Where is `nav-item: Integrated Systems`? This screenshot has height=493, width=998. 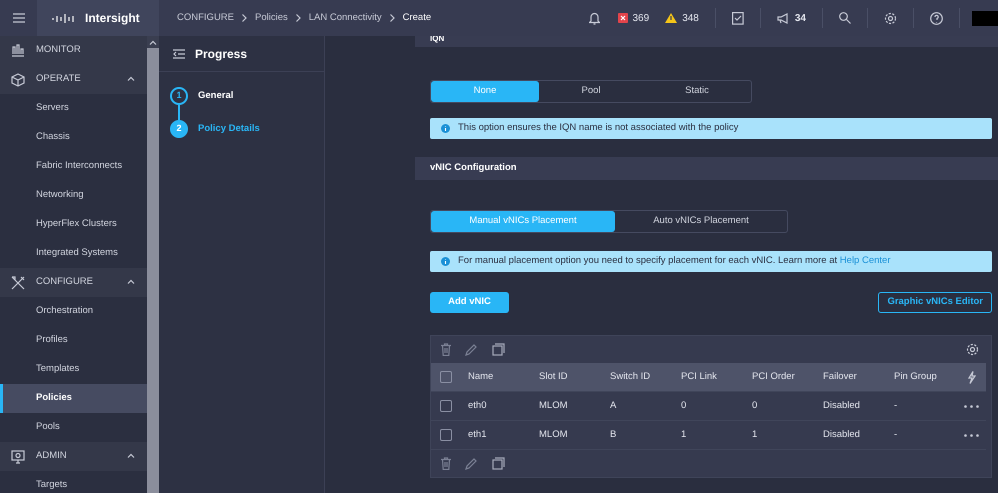
nav-item: Integrated Systems is located at coordinates (73, 253).